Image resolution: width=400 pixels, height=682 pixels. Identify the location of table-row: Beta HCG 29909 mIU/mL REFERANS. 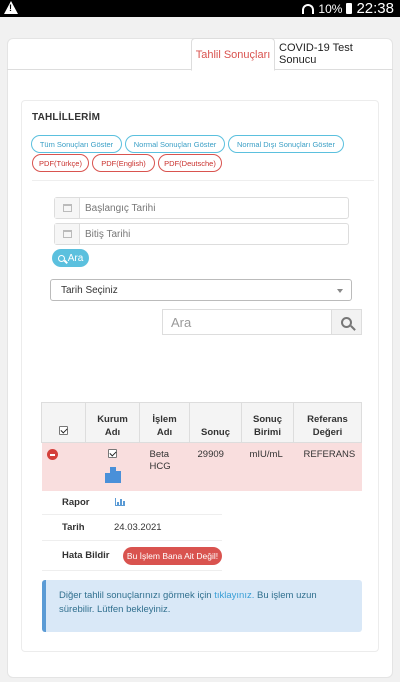
(201, 466).